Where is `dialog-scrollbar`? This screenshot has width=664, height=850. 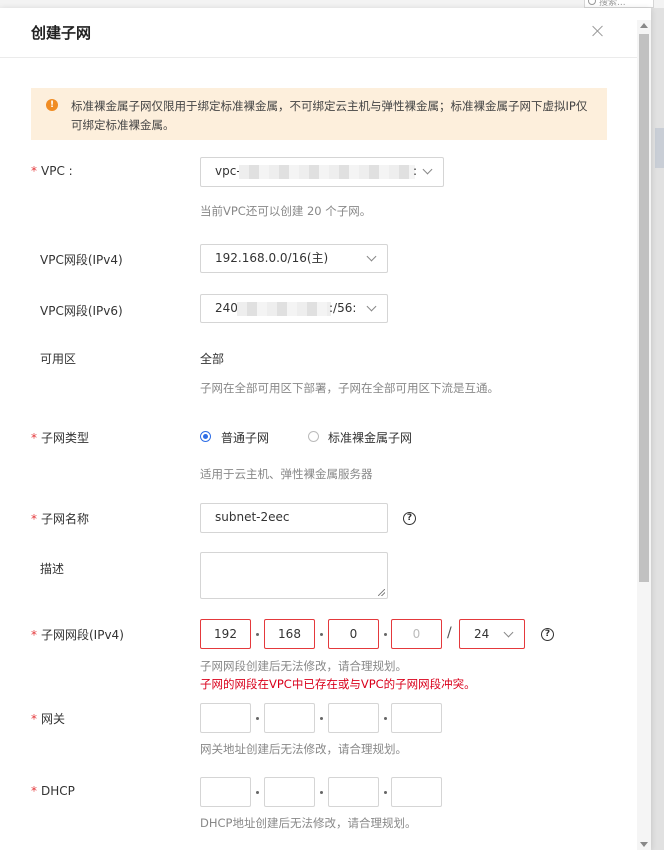 dialog-scrollbar is located at coordinates (644, 435).